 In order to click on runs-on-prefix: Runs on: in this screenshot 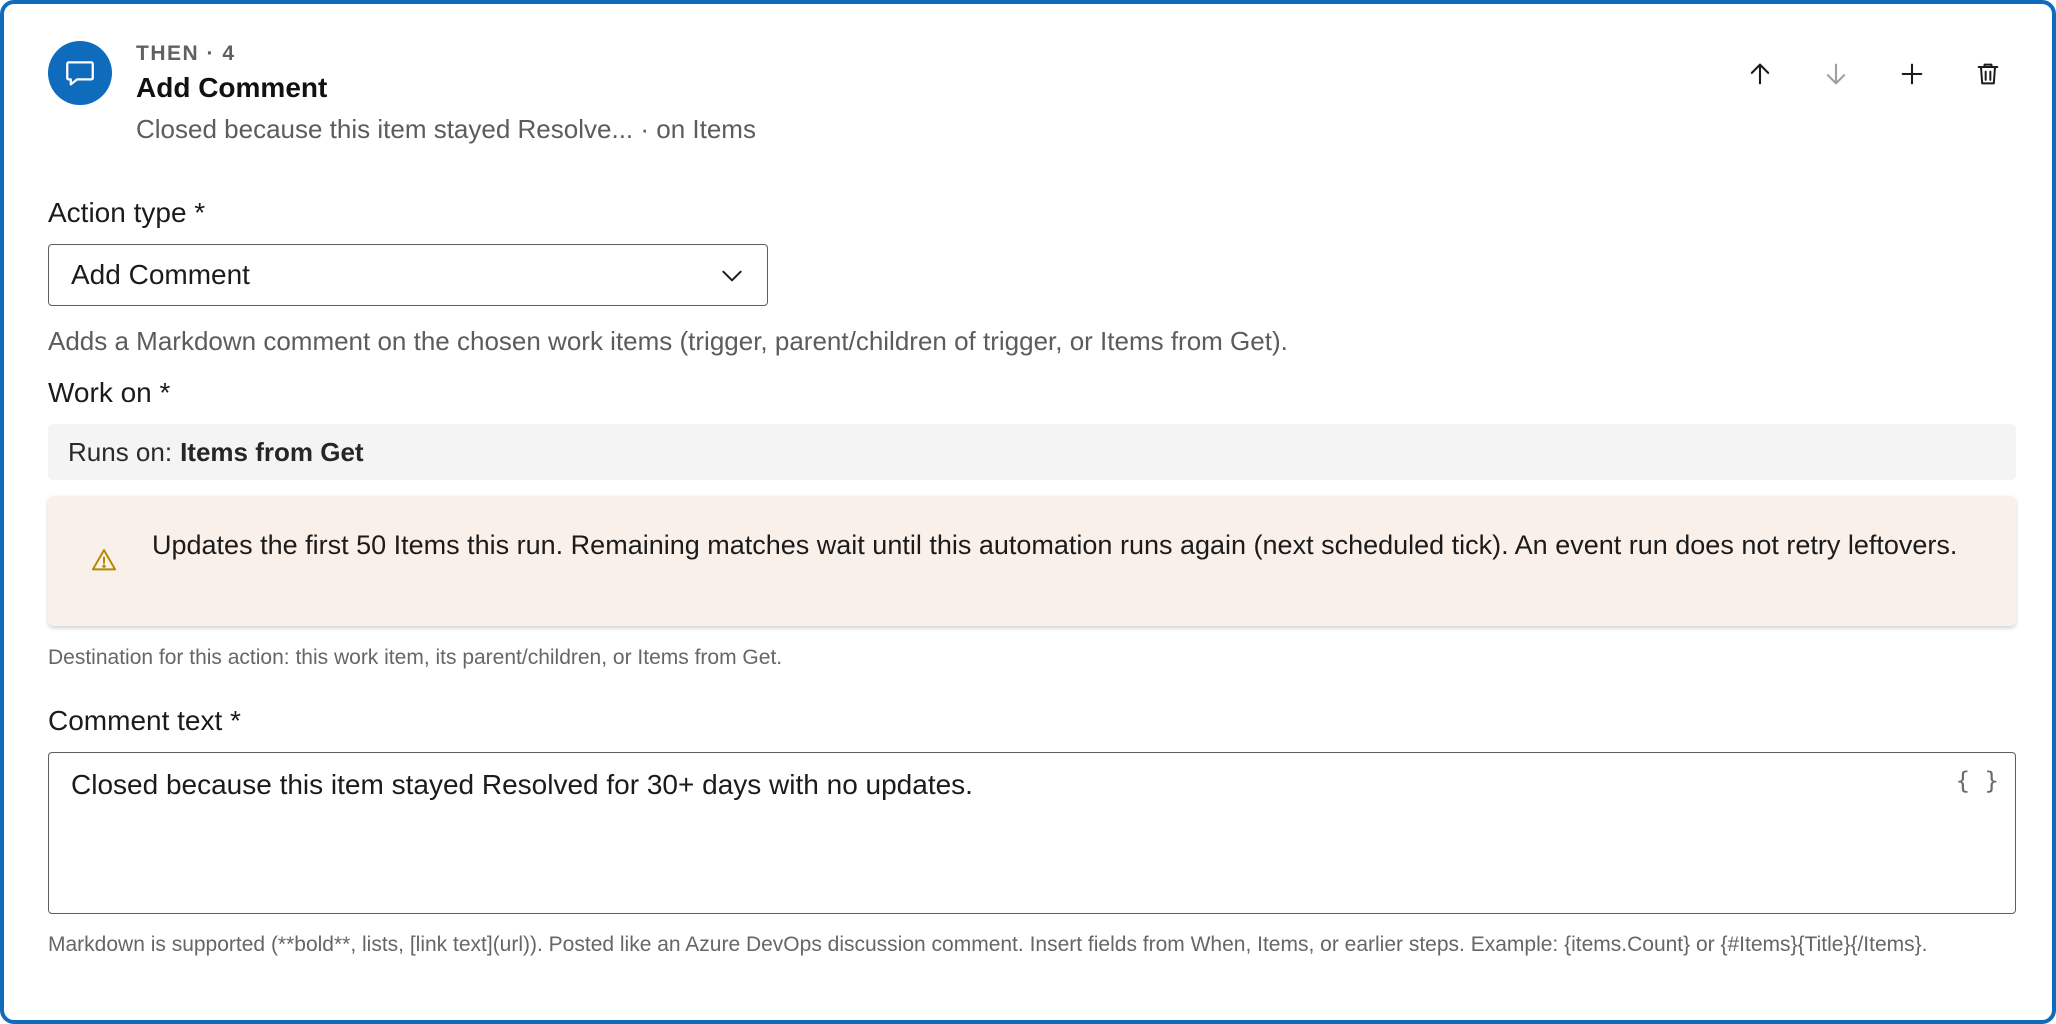, I will do `click(120, 451)`.